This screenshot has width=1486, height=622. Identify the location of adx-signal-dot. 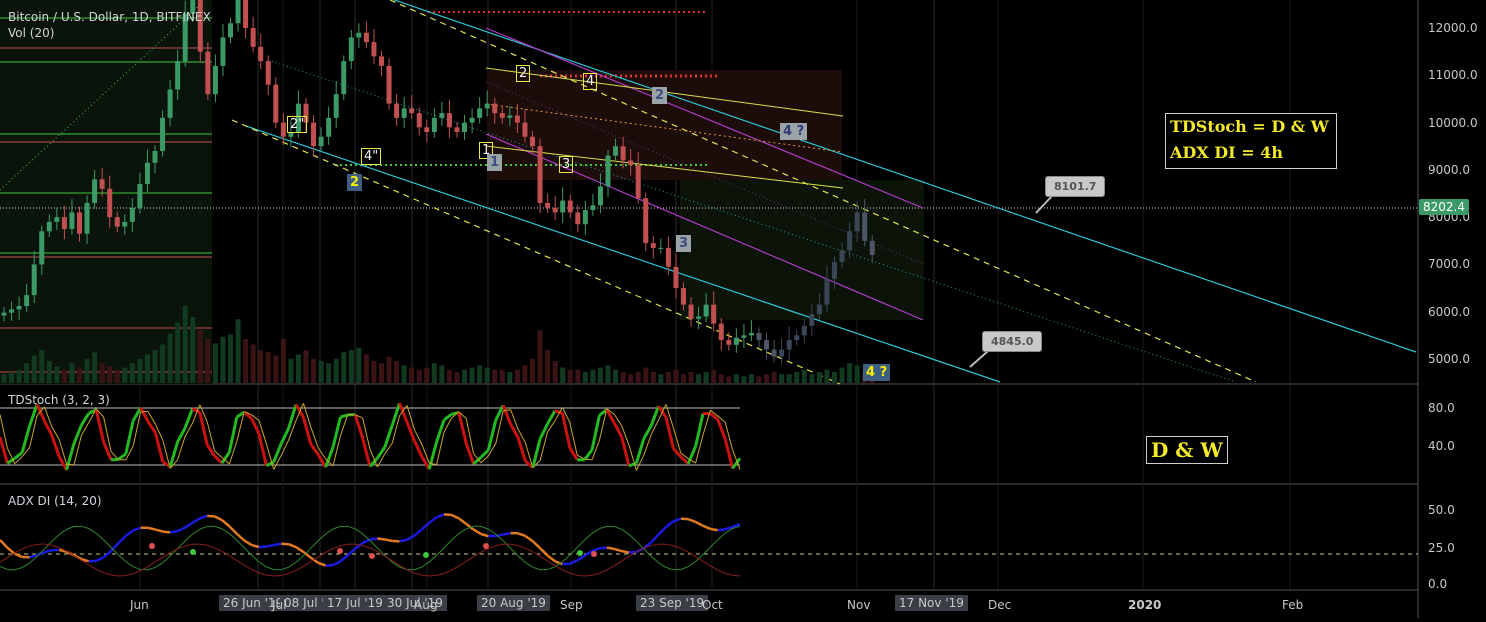
(193, 552).